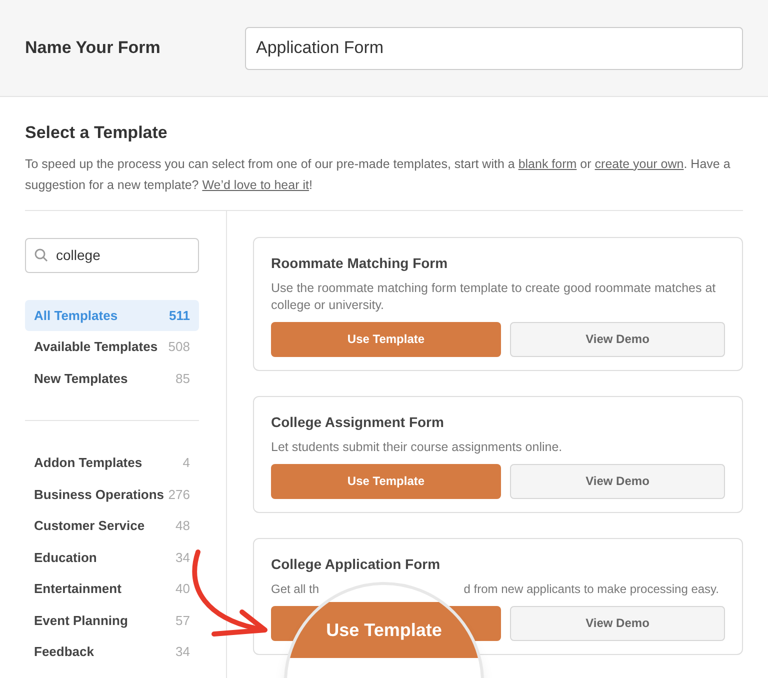 The image size is (768, 678). Describe the element at coordinates (494, 297) in the screenshot. I see `template-description: Use the roommate matching form template to create good roommate matches at college or university.` at that location.